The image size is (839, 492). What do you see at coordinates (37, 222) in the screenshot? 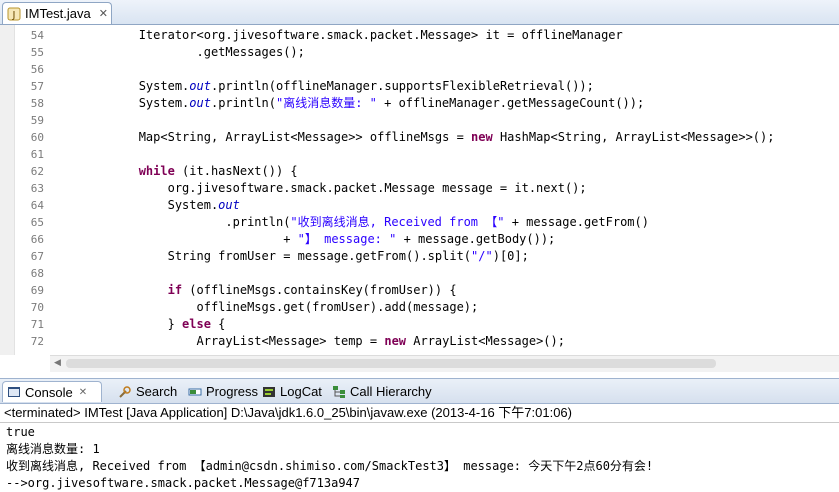
I see `line-number: 65` at bounding box center [37, 222].